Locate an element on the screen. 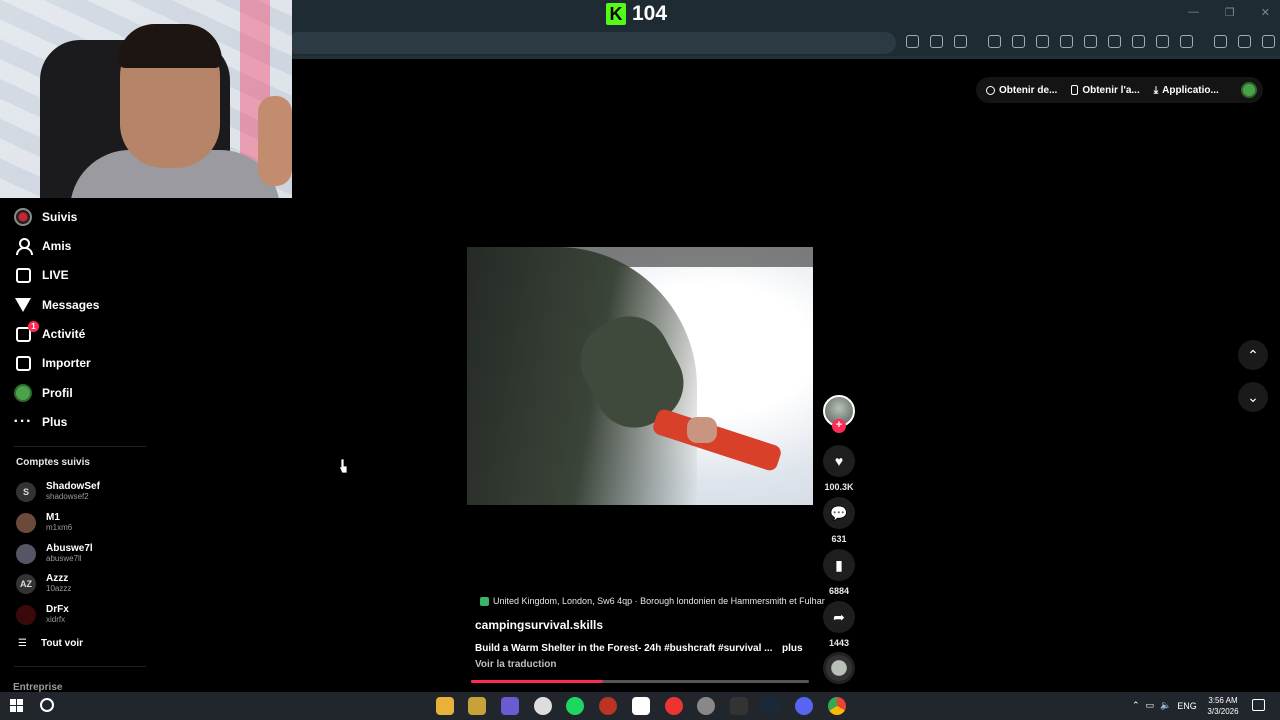  location-icon is located at coordinates (484, 601).